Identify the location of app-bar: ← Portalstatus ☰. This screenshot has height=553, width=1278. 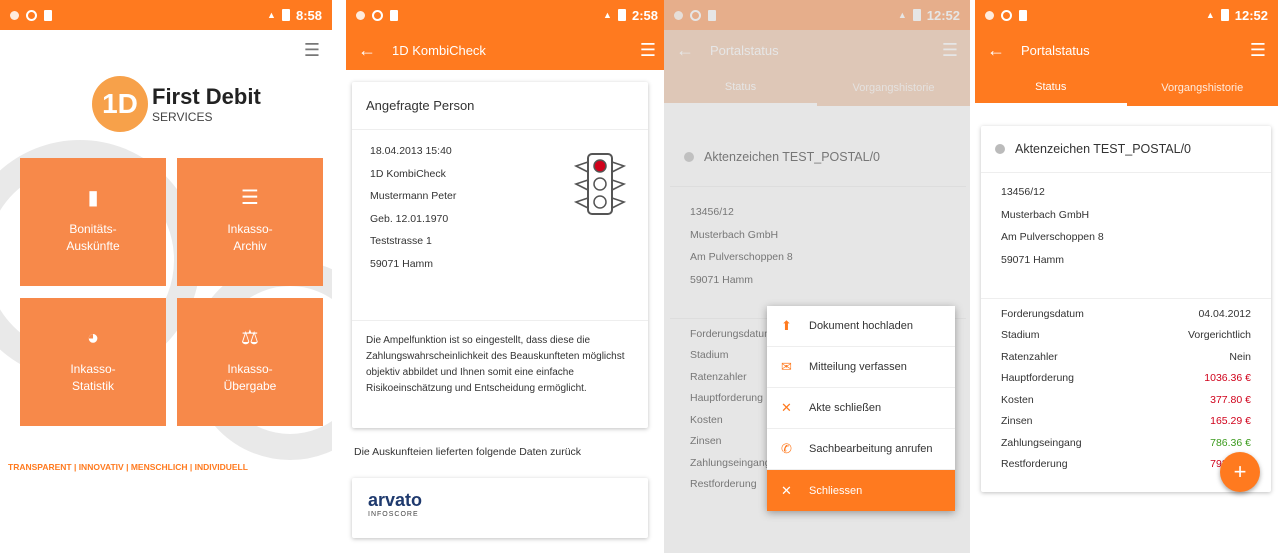
(1126, 50).